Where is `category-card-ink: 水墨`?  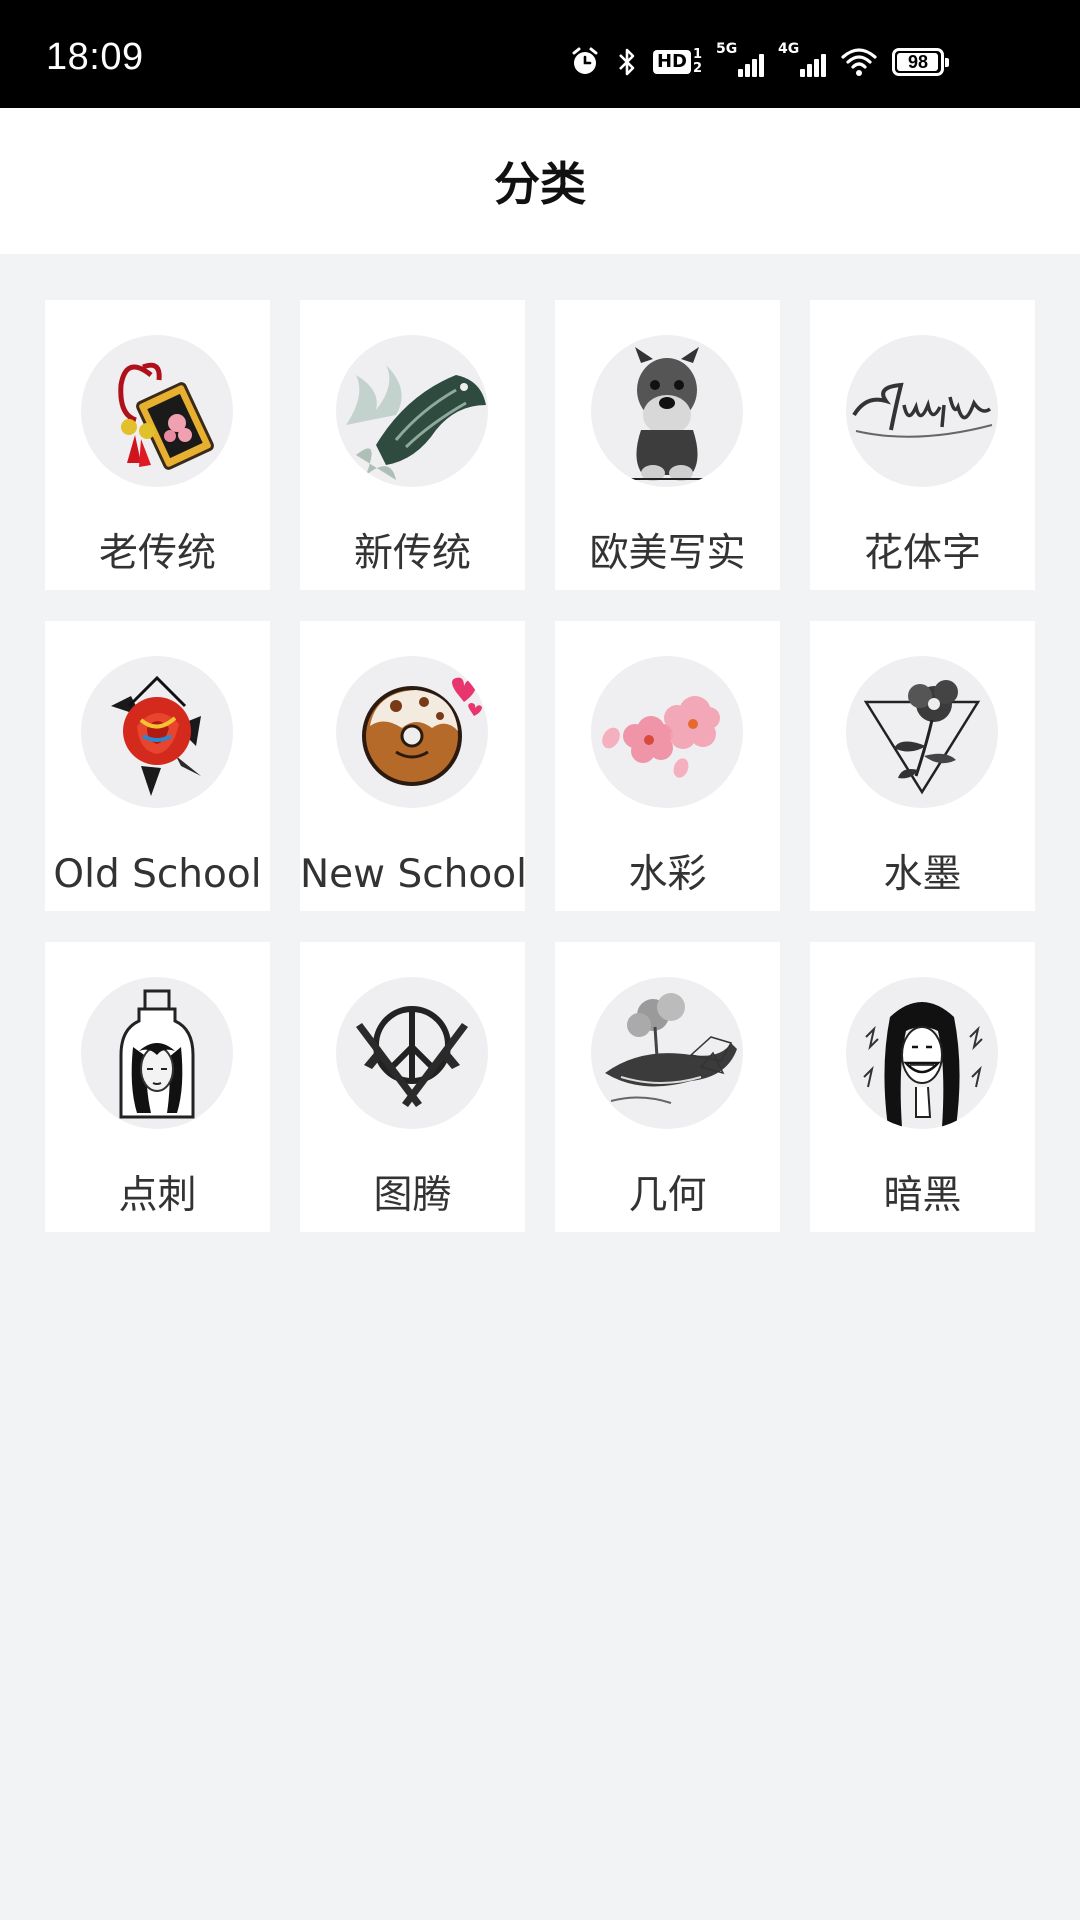 category-card-ink: 水墨 is located at coordinates (922, 766).